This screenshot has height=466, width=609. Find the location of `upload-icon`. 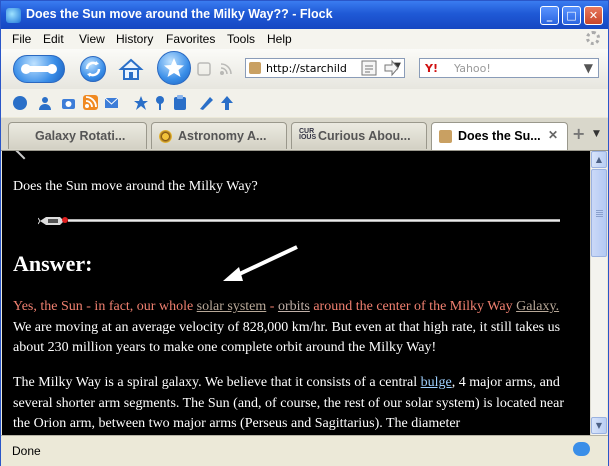

upload-icon is located at coordinates (227, 104).